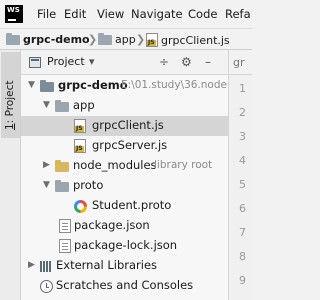  Describe the element at coordinates (183, 165) in the screenshot. I see `library-root-note: library root` at that location.